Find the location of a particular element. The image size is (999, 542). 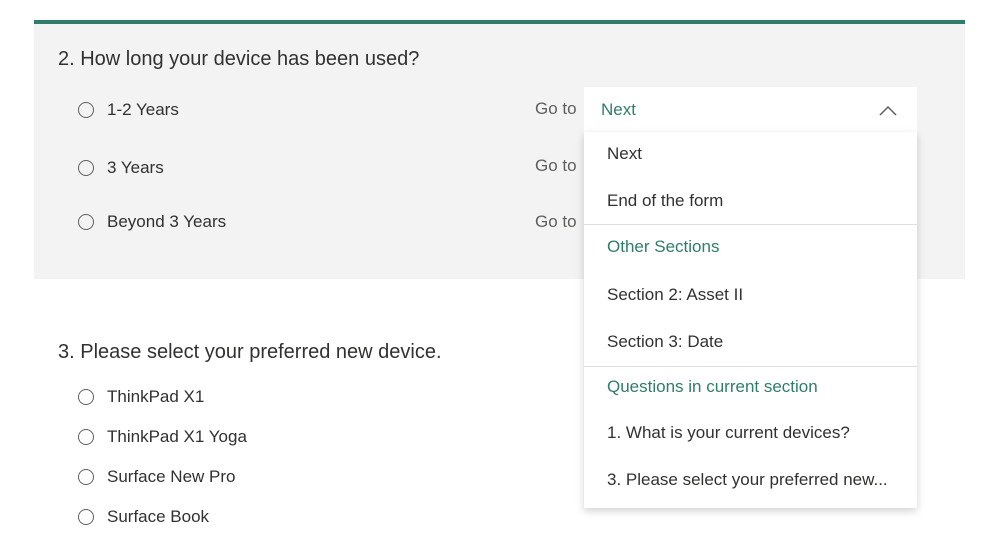

option-label: 3 Years is located at coordinates (135, 167).